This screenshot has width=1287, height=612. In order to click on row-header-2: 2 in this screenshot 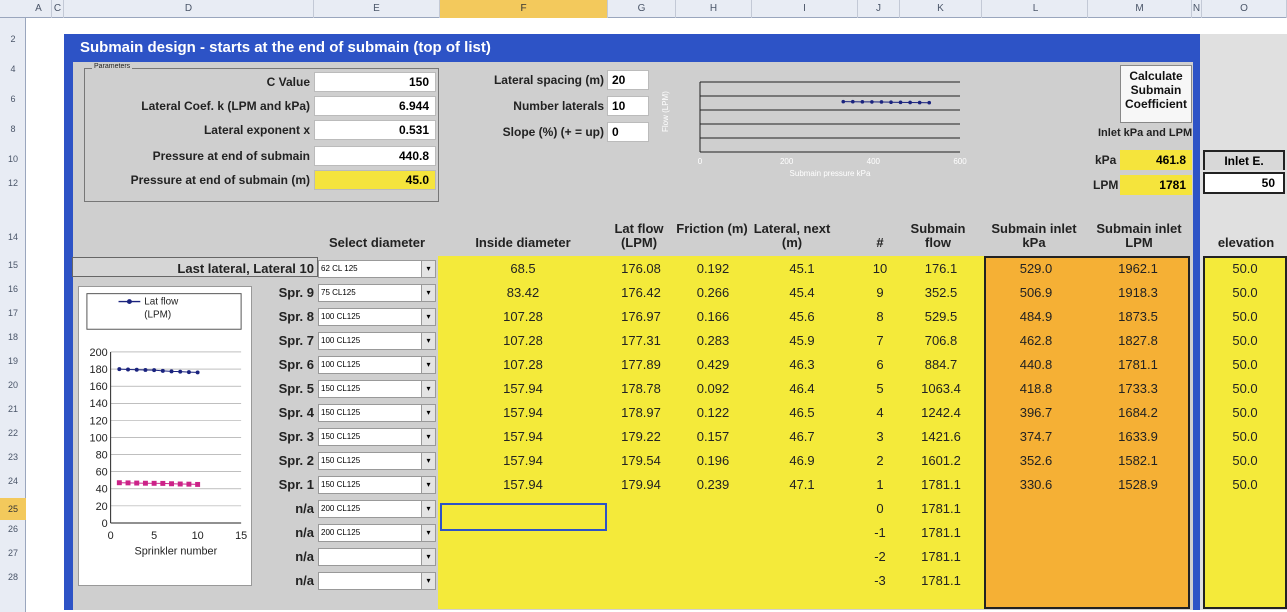, I will do `click(13, 39)`.